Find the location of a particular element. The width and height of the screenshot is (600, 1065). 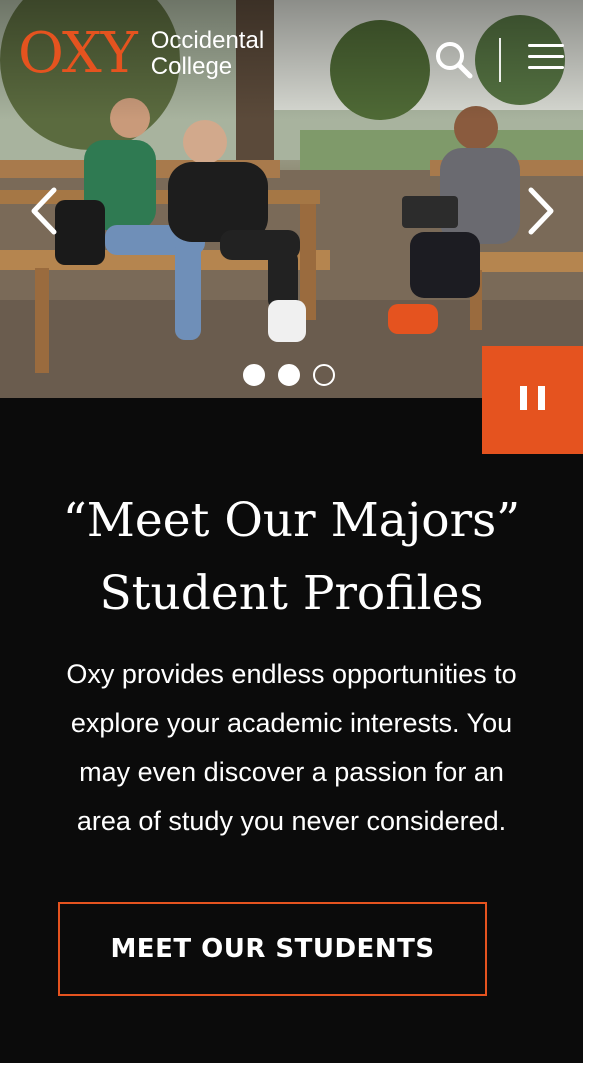

headline: “Meet Our Majors” Student Profiles is located at coordinates (291, 557).